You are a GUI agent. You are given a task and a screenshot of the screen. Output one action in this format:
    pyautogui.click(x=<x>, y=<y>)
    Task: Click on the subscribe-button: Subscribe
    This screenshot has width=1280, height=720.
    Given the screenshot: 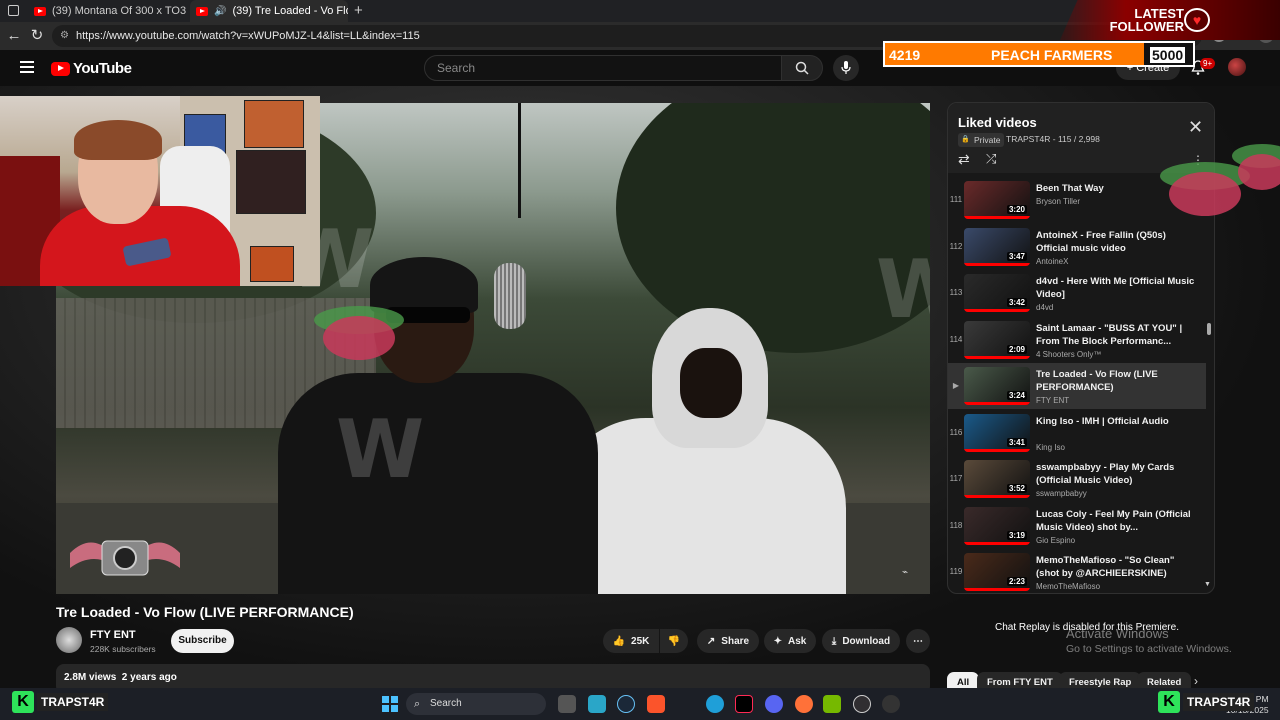 What is the action you would take?
    pyautogui.click(x=202, y=641)
    